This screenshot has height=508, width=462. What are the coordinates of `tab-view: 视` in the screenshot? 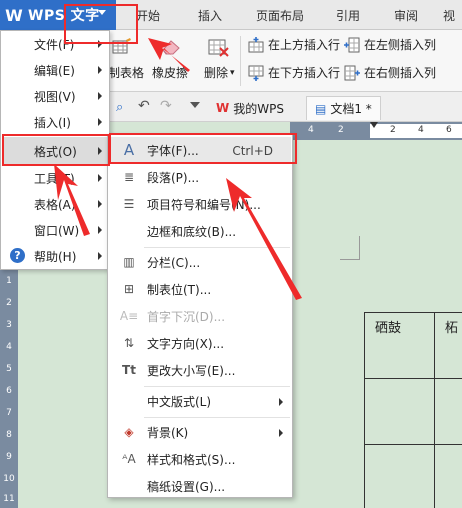 It's located at (449, 15).